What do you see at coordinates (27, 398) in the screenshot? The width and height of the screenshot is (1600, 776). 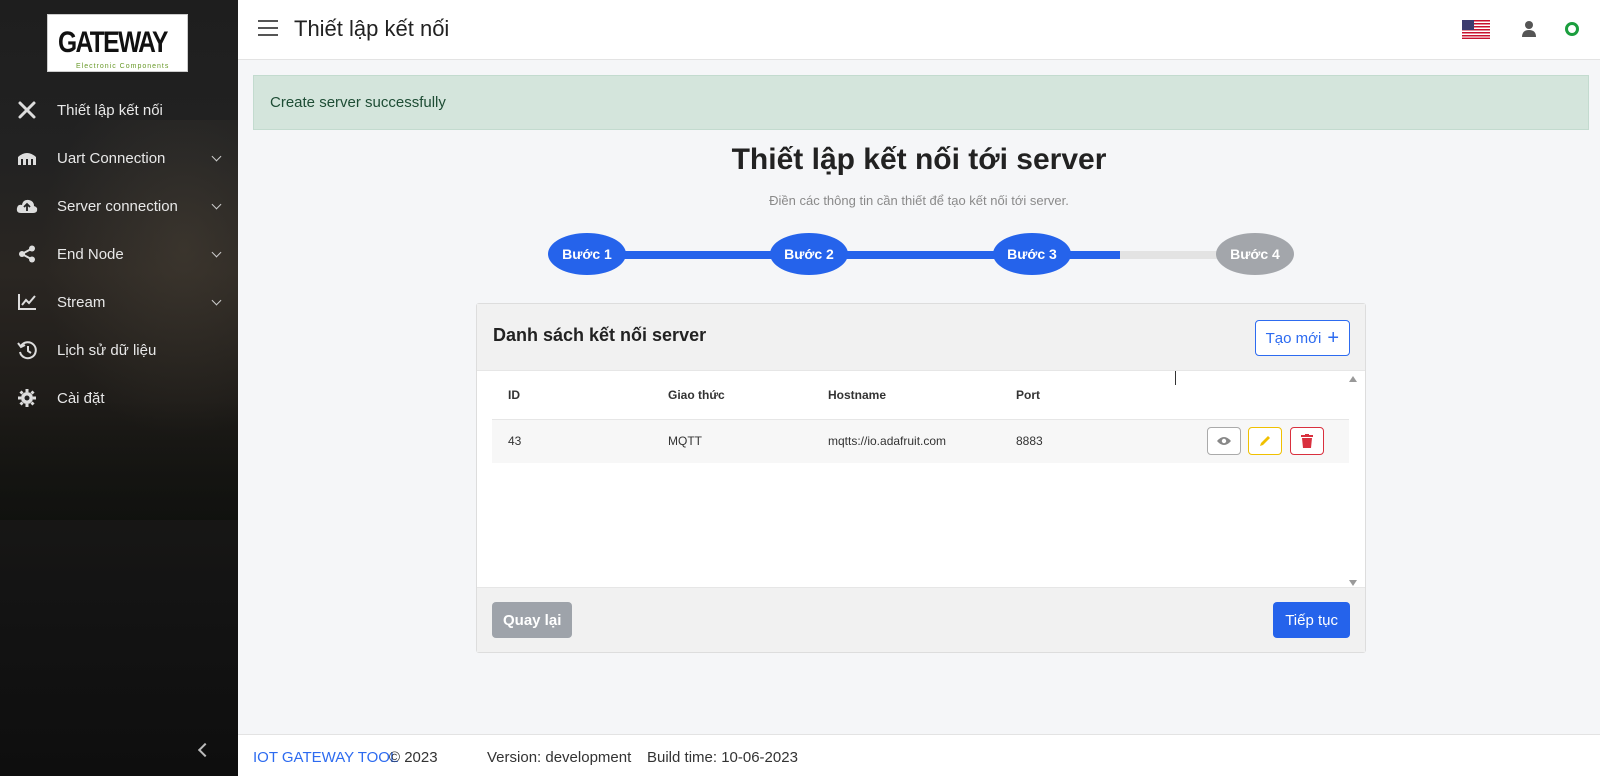 I see `gear-icon` at bounding box center [27, 398].